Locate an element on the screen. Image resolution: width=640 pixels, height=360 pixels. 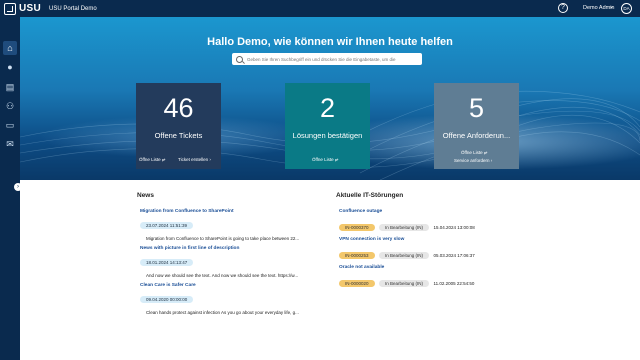
news-heading: News is located at coordinates (145, 195).